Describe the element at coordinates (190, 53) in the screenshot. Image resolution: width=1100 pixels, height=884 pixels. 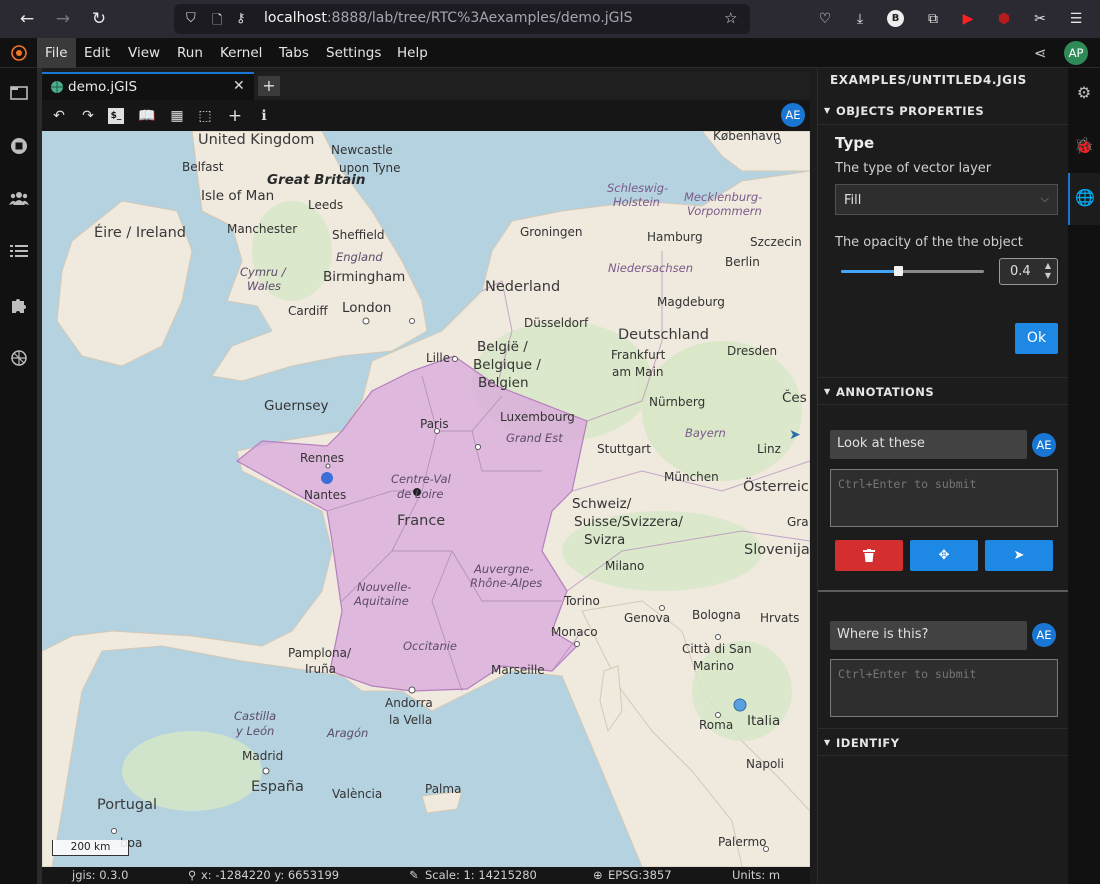
I see `menu-run: Run` at that location.